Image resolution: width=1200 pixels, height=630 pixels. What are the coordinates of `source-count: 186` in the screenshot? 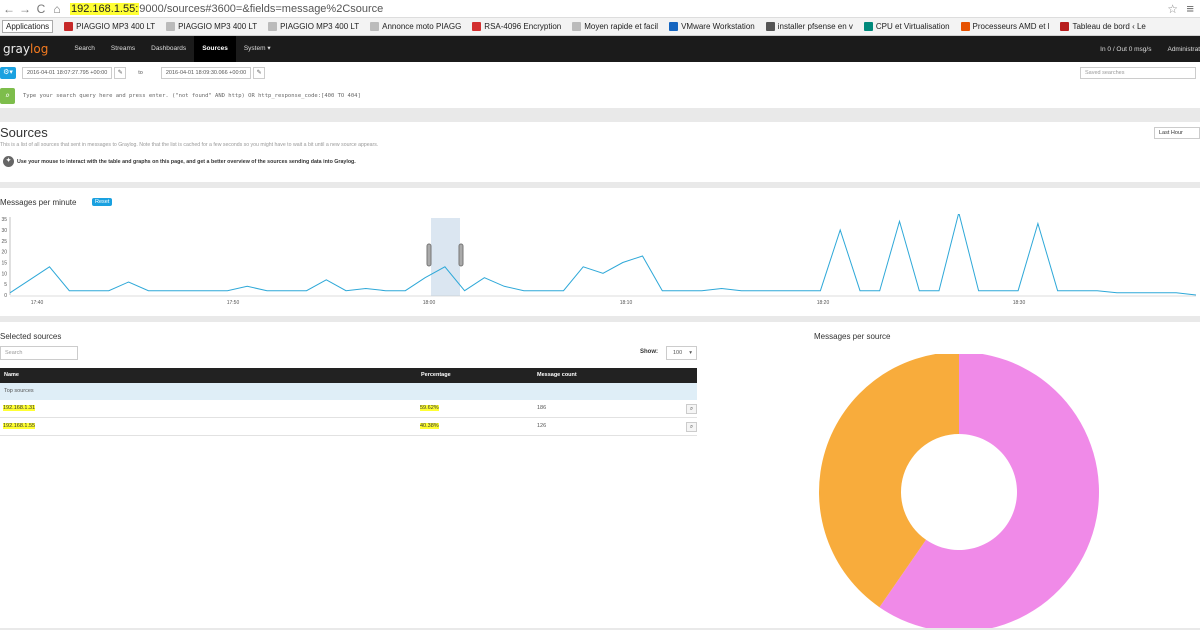 It's located at (542, 408).